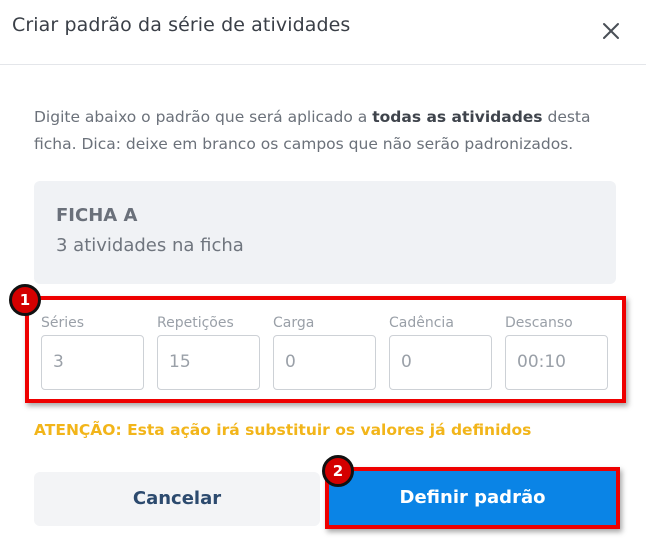 This screenshot has height=545, width=646. What do you see at coordinates (338, 471) in the screenshot?
I see `annotation-badge-2: 2` at bounding box center [338, 471].